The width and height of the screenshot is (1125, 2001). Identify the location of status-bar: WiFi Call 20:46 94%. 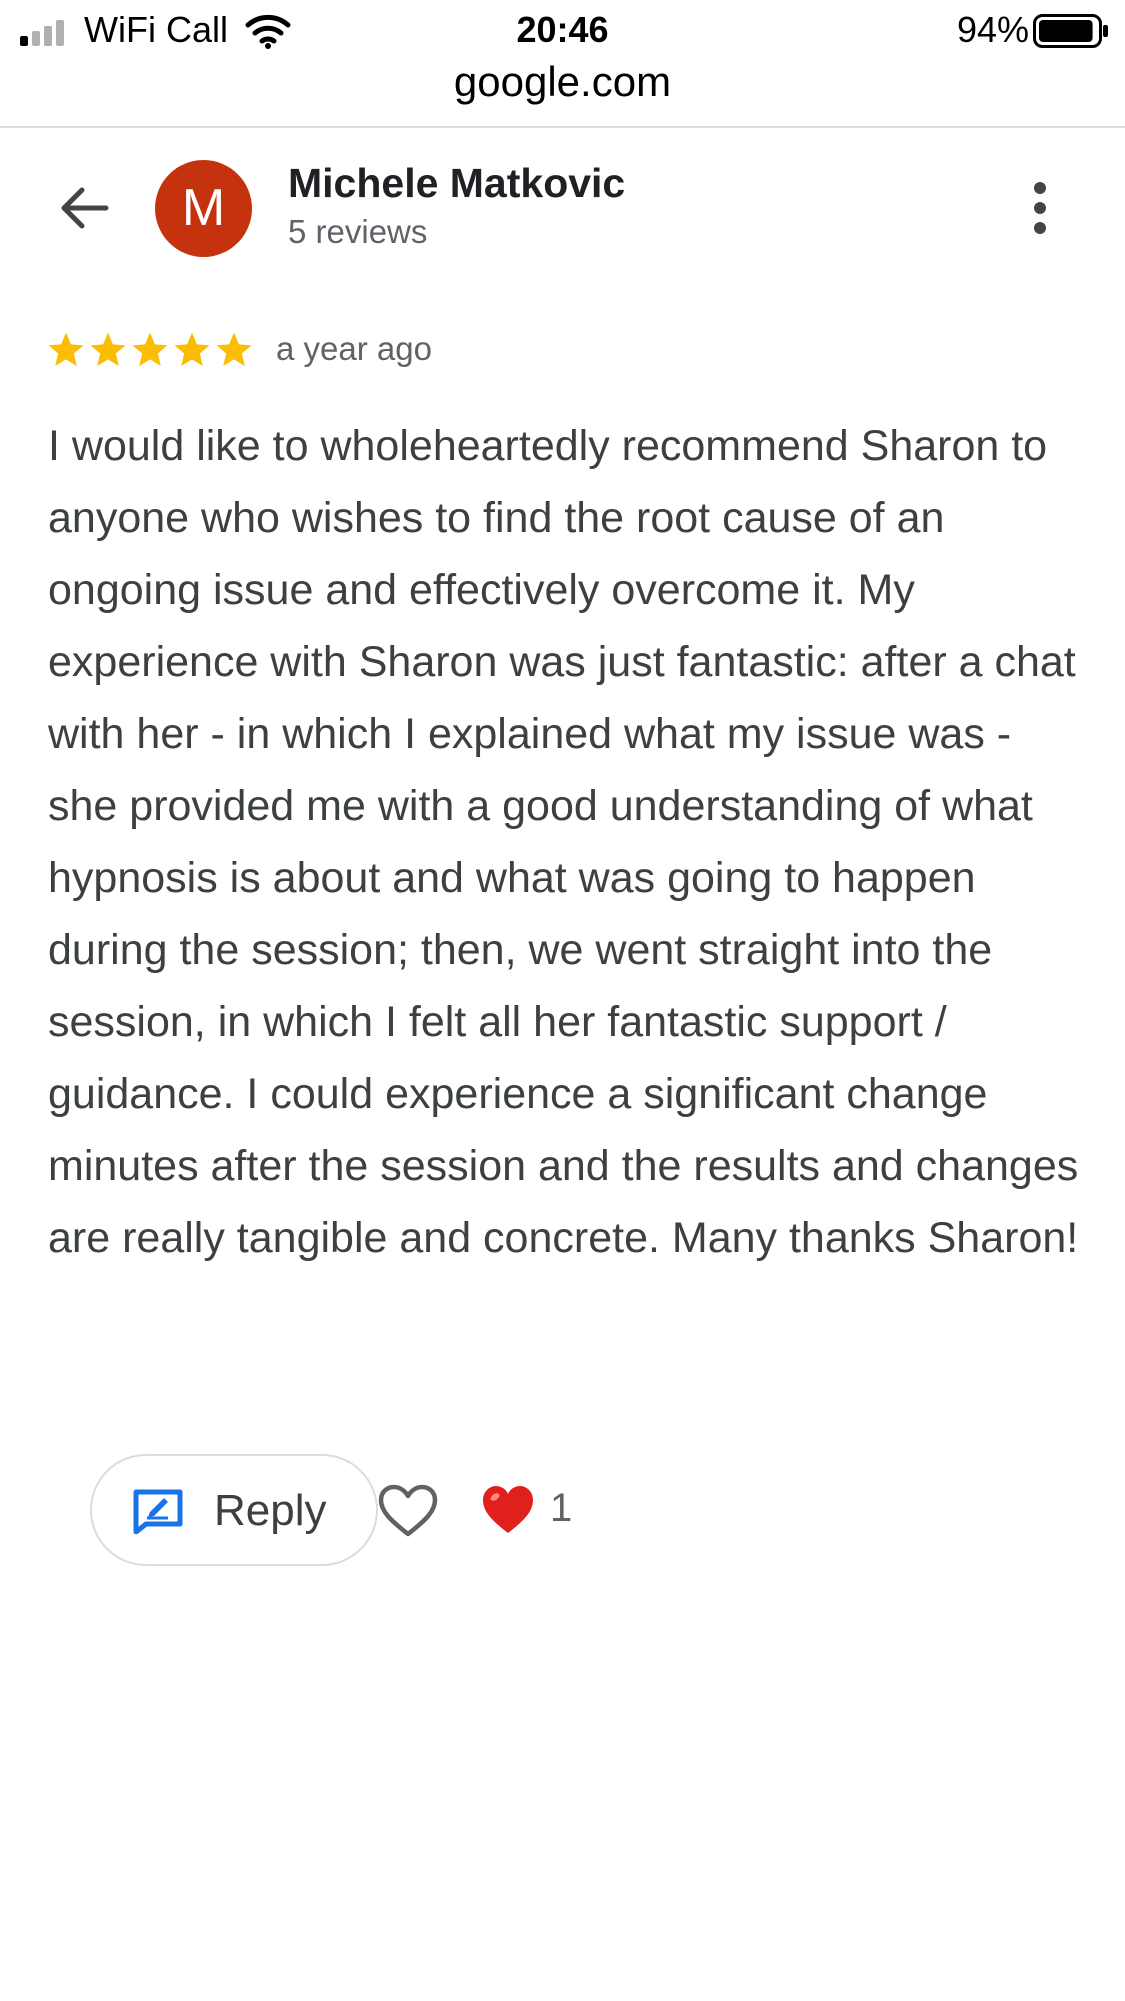
(562, 31).